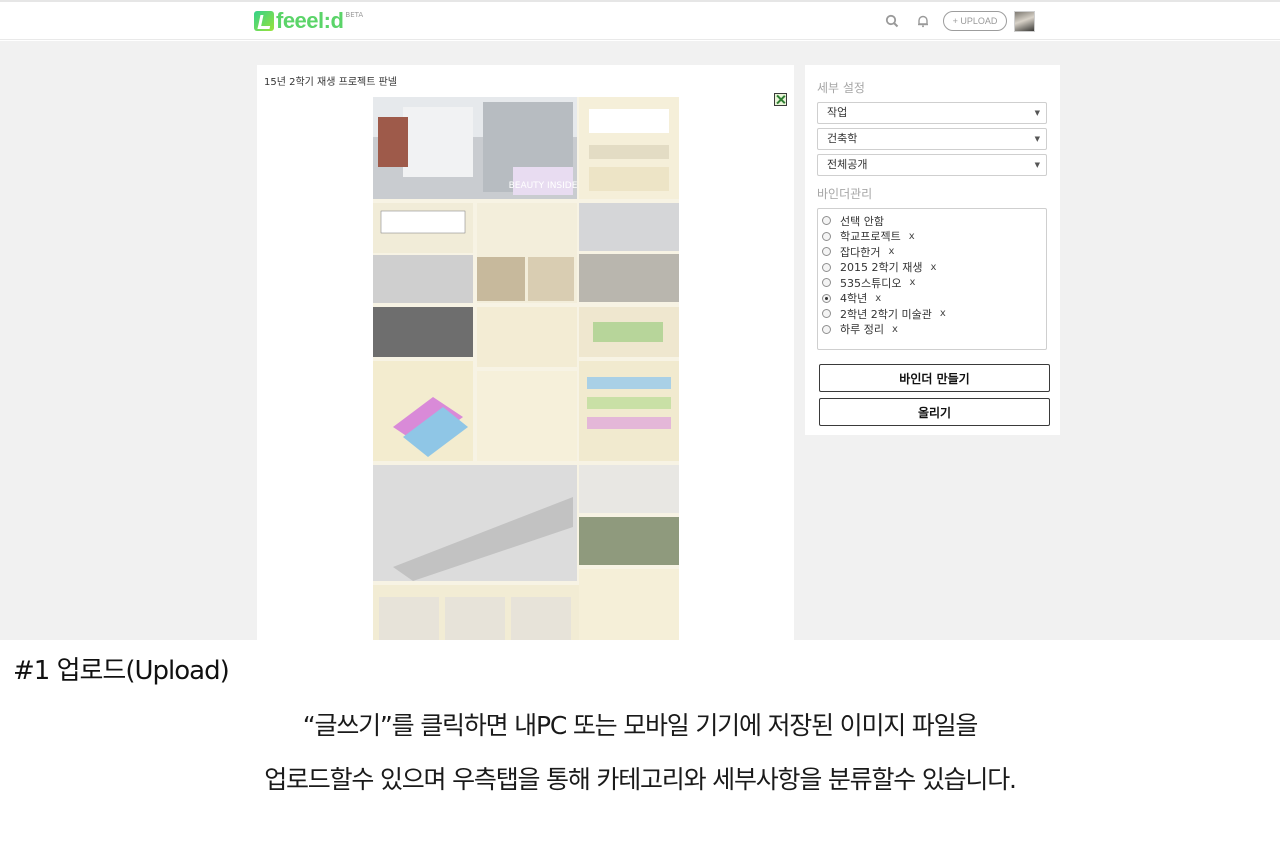  Describe the element at coordinates (932, 139) in the screenshot. I see `category-select: 건축학 ▼` at that location.